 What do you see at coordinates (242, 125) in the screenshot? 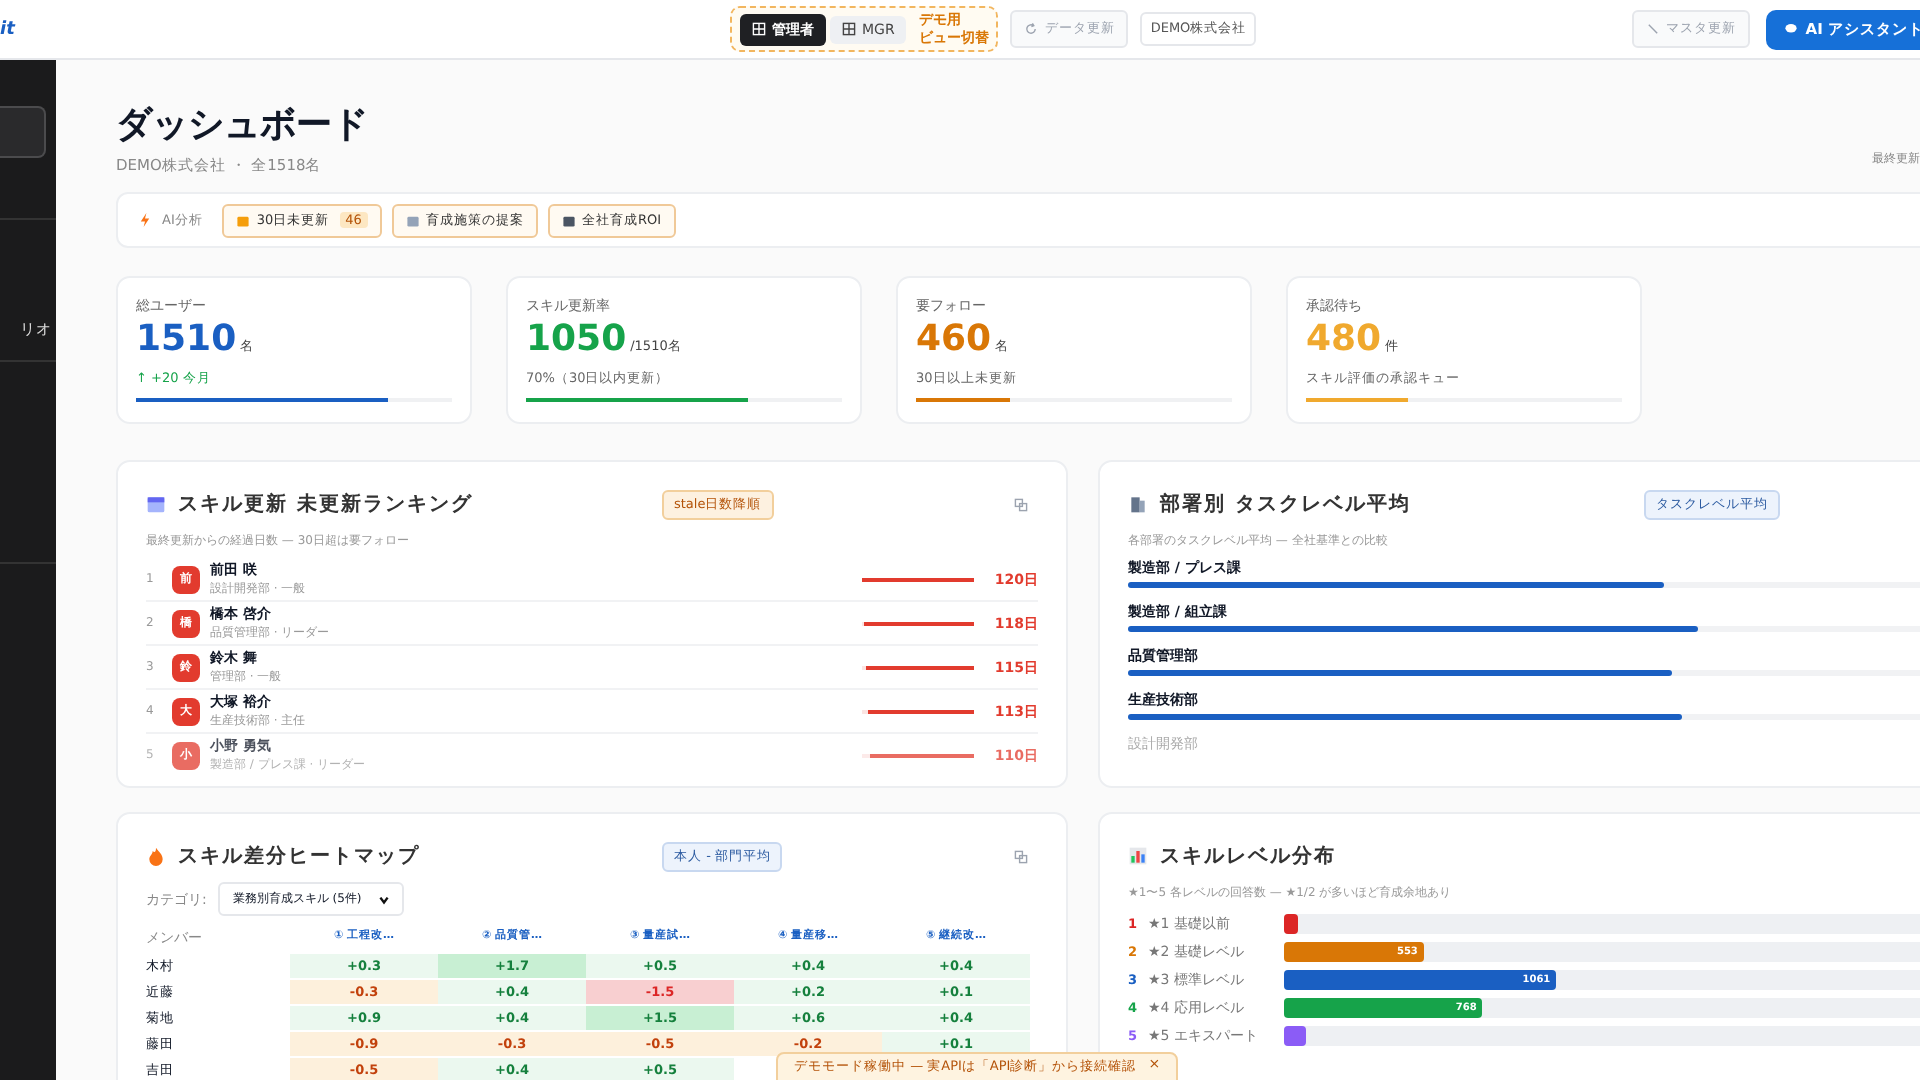
I see `page-title: ダッシュボード` at bounding box center [242, 125].